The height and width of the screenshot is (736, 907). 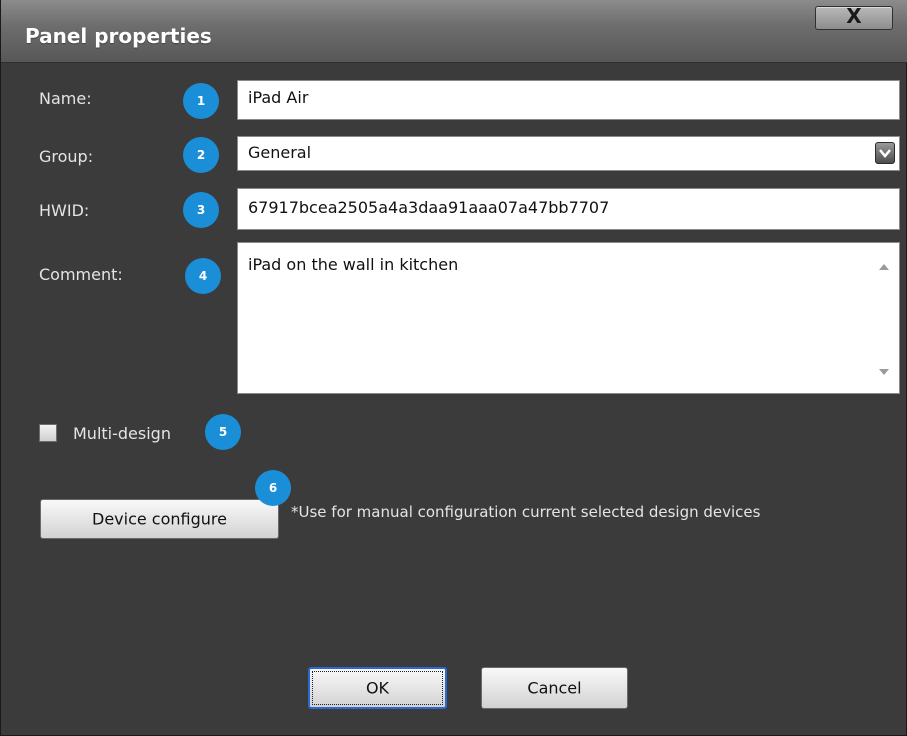 What do you see at coordinates (201, 155) in the screenshot?
I see `annotation-badge-2: 2` at bounding box center [201, 155].